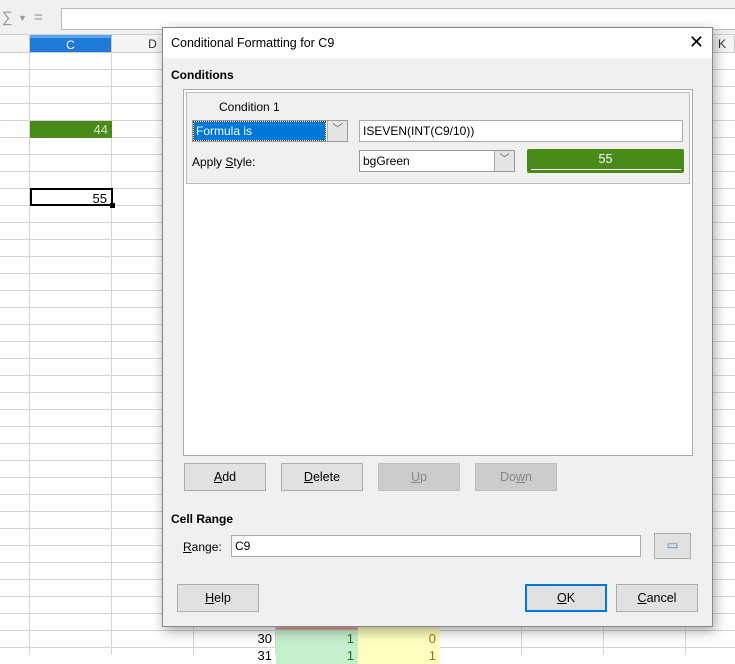 This screenshot has height=664, width=735. What do you see at coordinates (317, 655) in the screenshot?
I see `cell-f31: 1` at bounding box center [317, 655].